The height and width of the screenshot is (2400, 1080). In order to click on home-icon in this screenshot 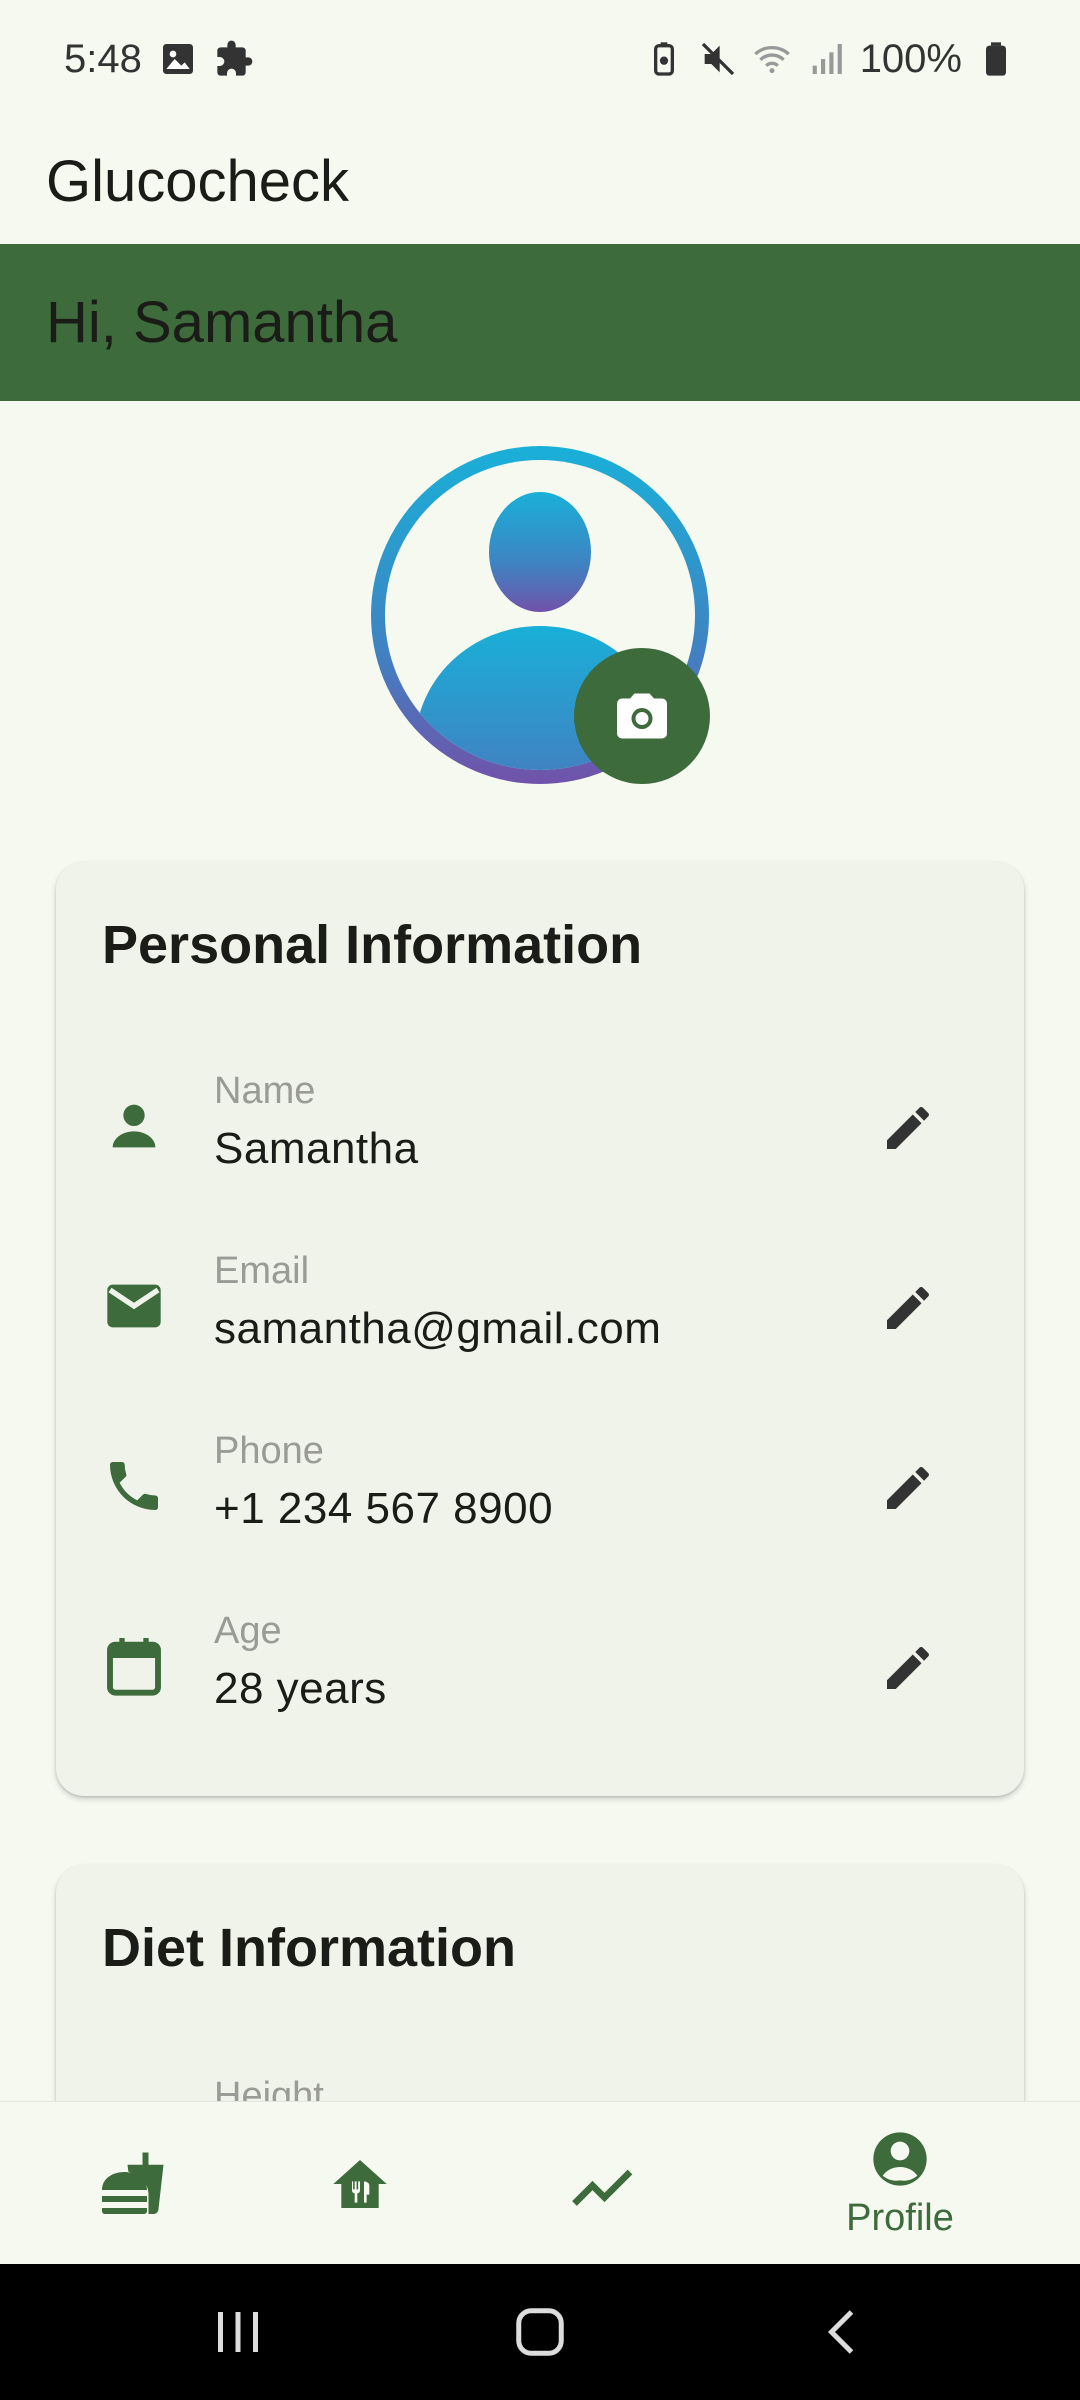, I will do `click(540, 2332)`.